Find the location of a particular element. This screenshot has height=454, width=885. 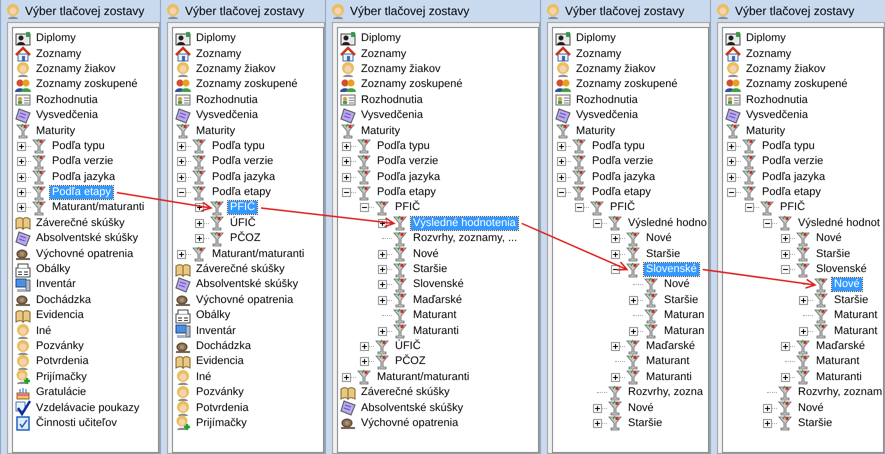

tree-item: Činnosti učiteľov is located at coordinates (76, 423).